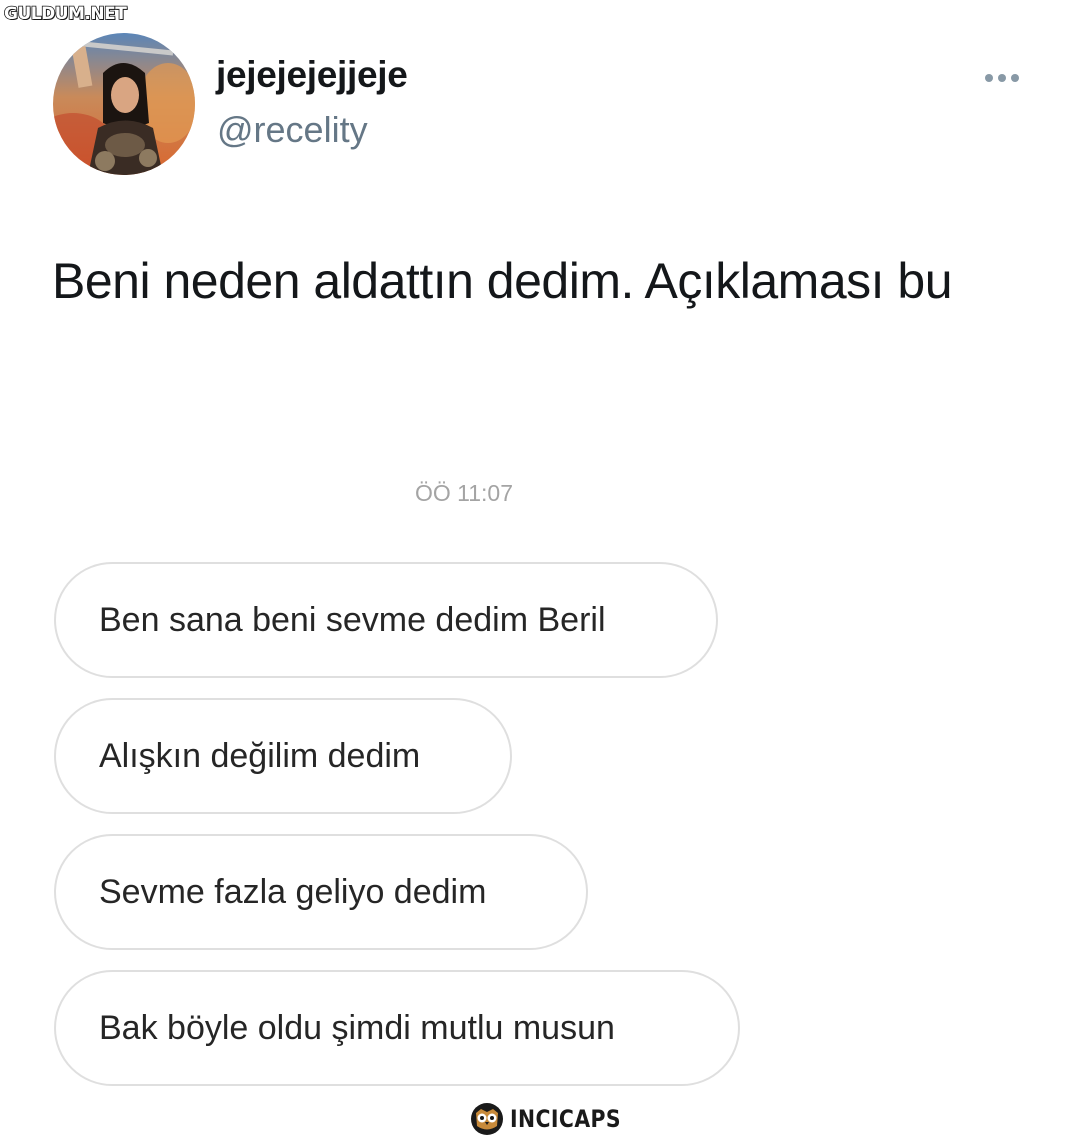  I want to click on avatar-image, so click(124, 104).